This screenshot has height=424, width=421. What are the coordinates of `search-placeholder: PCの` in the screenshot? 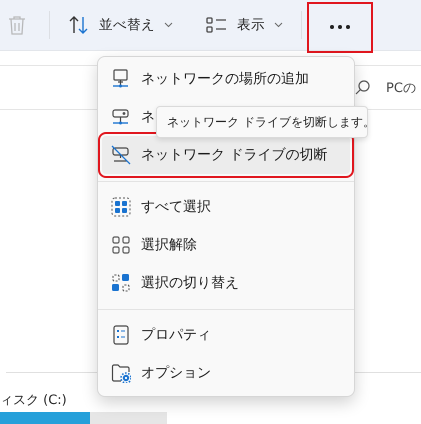 It's located at (401, 88).